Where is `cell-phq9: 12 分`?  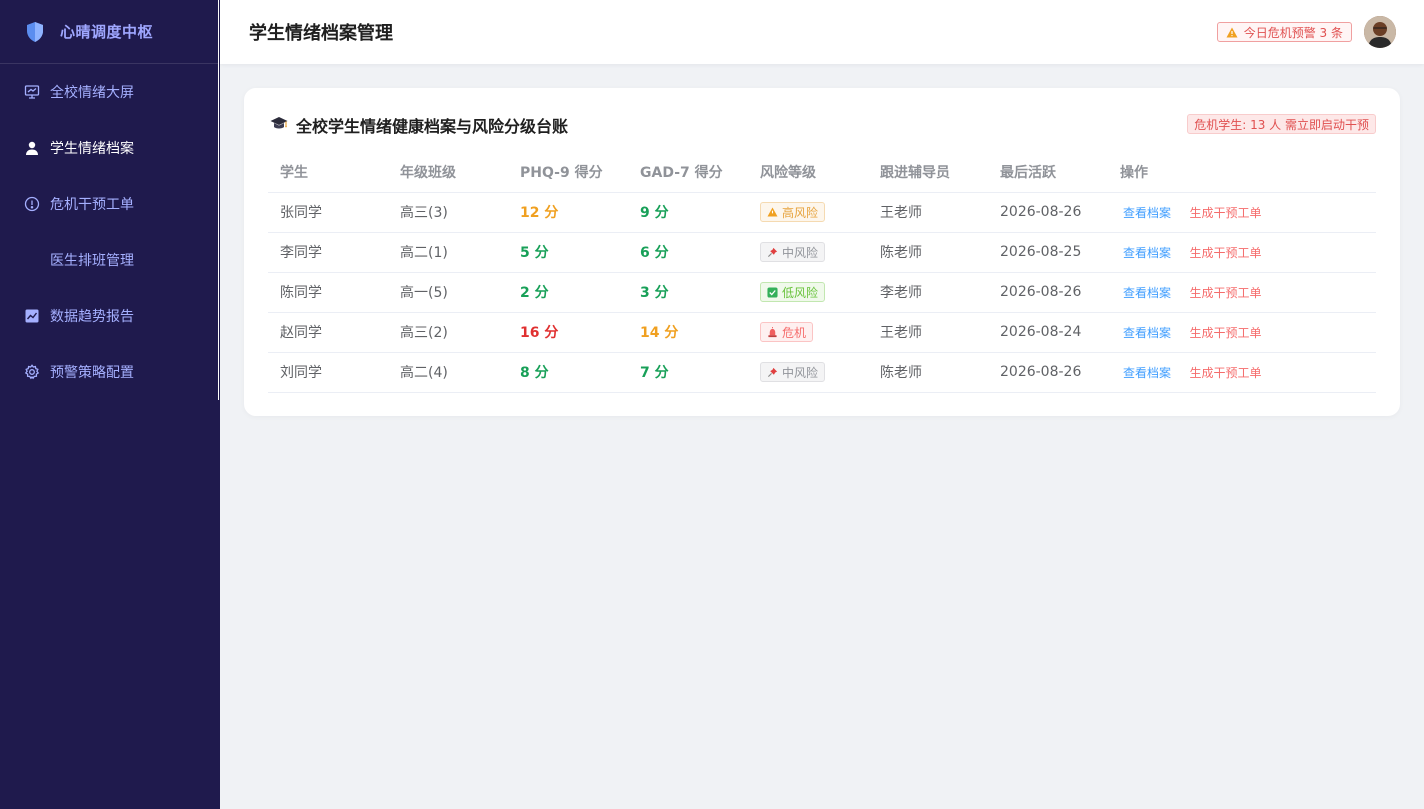 cell-phq9: 12 分 is located at coordinates (539, 213).